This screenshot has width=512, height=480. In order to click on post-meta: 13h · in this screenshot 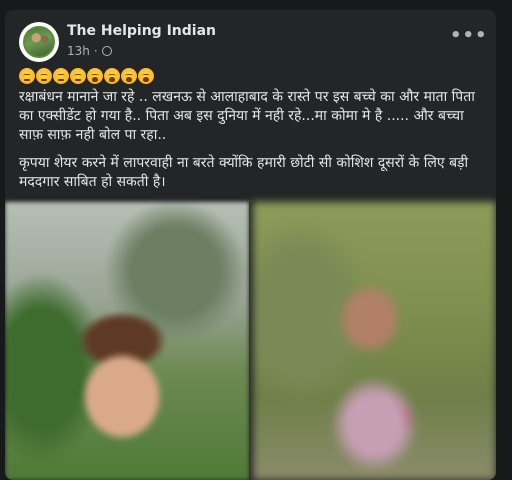, I will do `click(89, 51)`.